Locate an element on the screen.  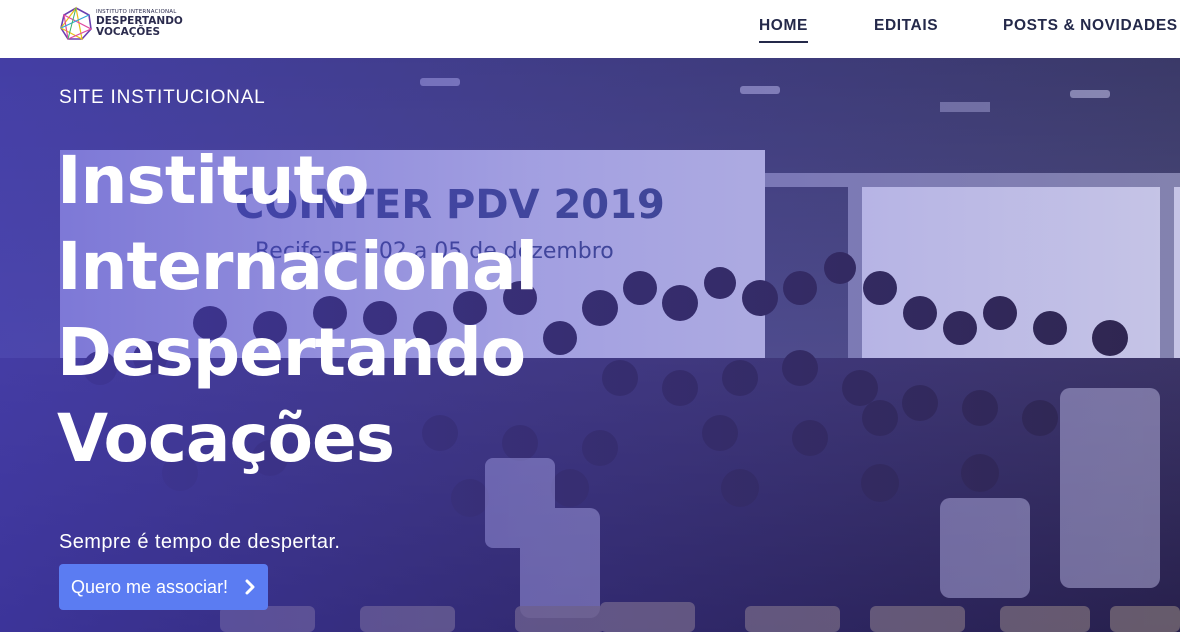
logo-mark-icon is located at coordinates (76, 23).